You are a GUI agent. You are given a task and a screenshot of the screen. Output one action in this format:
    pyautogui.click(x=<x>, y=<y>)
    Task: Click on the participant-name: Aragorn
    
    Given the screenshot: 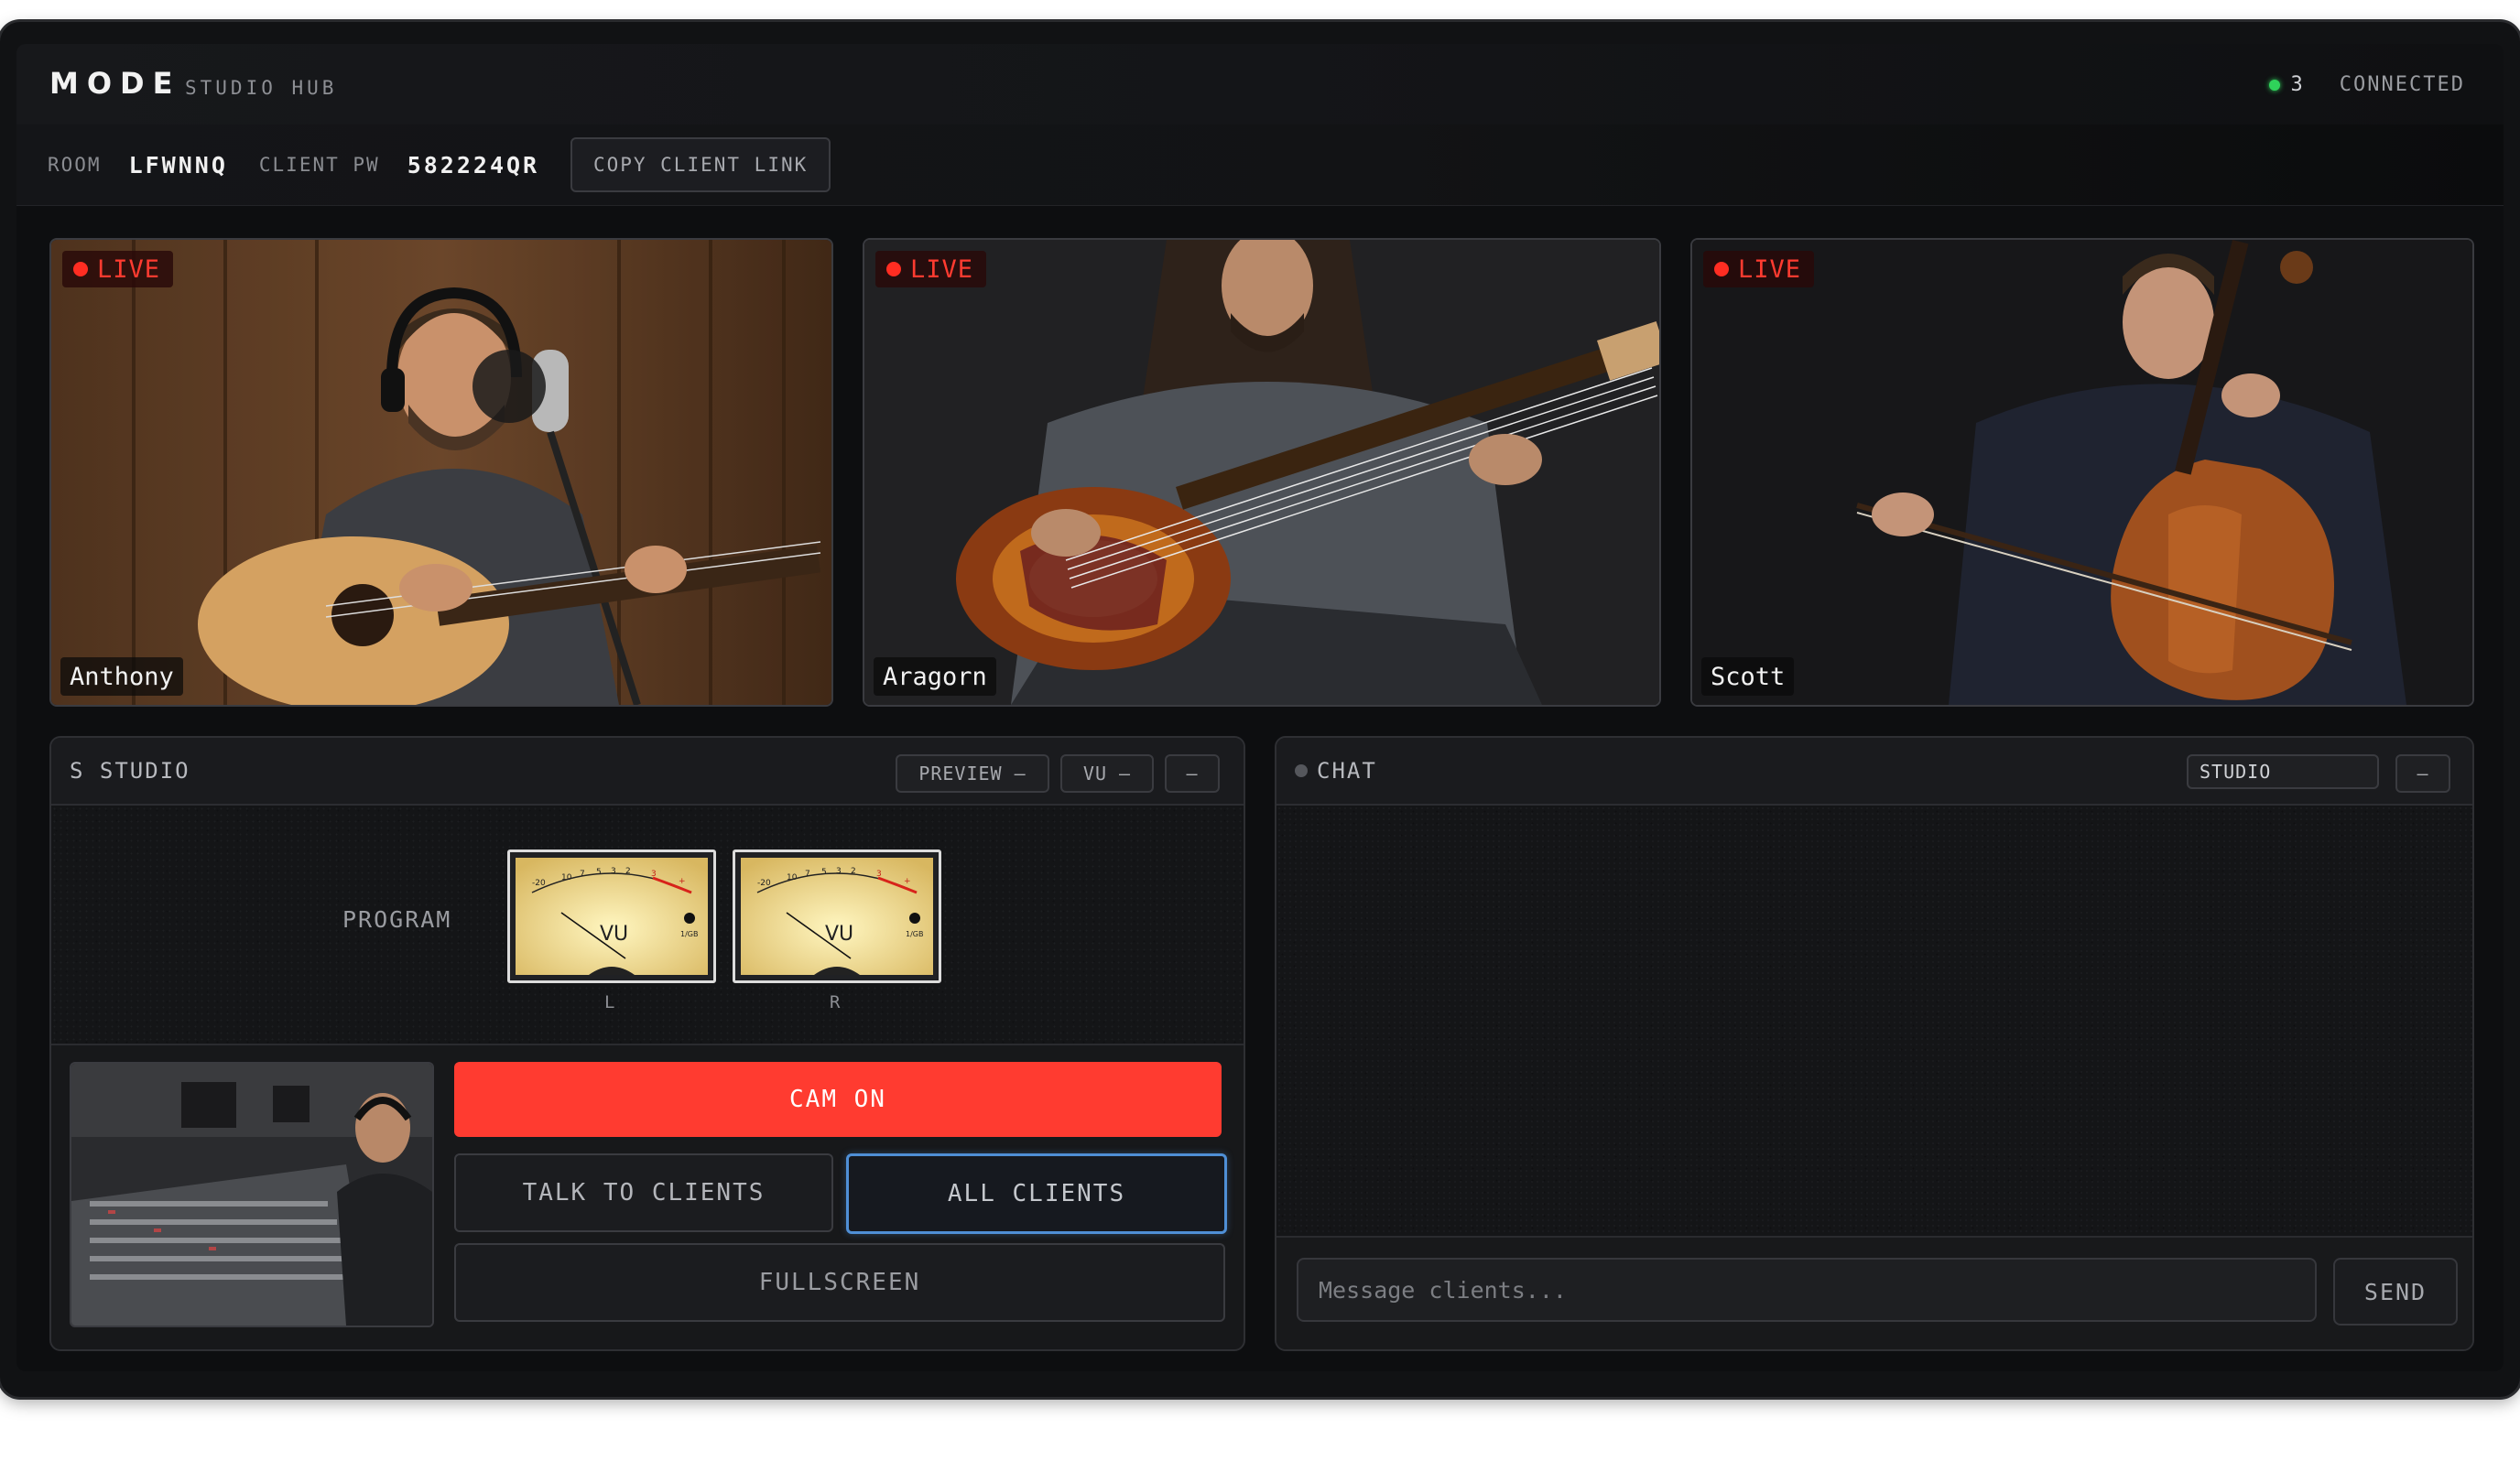 What is the action you would take?
    pyautogui.click(x=935, y=676)
    